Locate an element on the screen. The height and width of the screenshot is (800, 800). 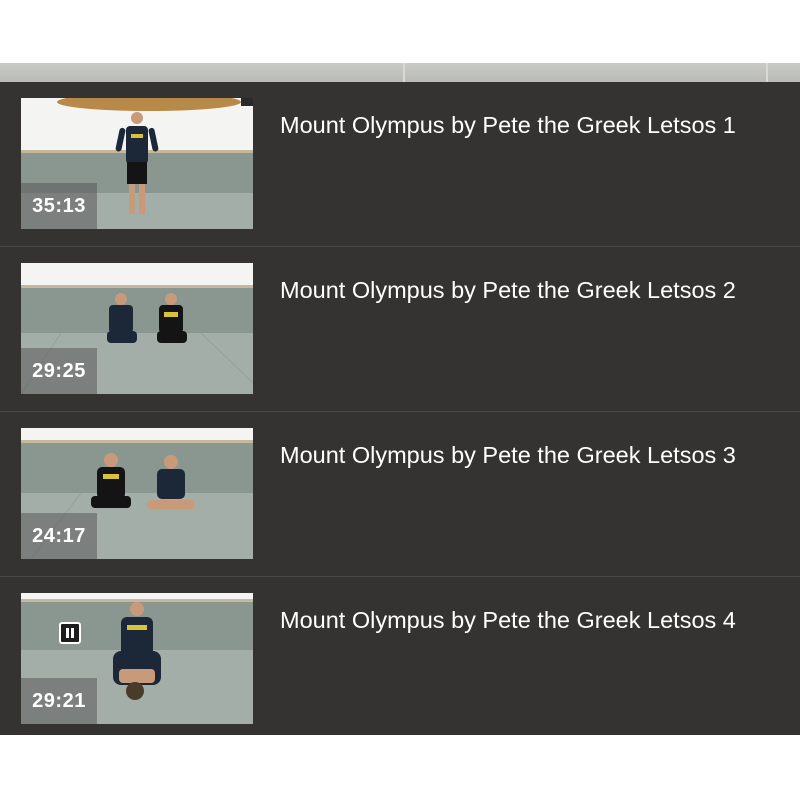
video-title: Mount Olympus by Pete the Greek Letsos 1 is located at coordinates (537, 125).